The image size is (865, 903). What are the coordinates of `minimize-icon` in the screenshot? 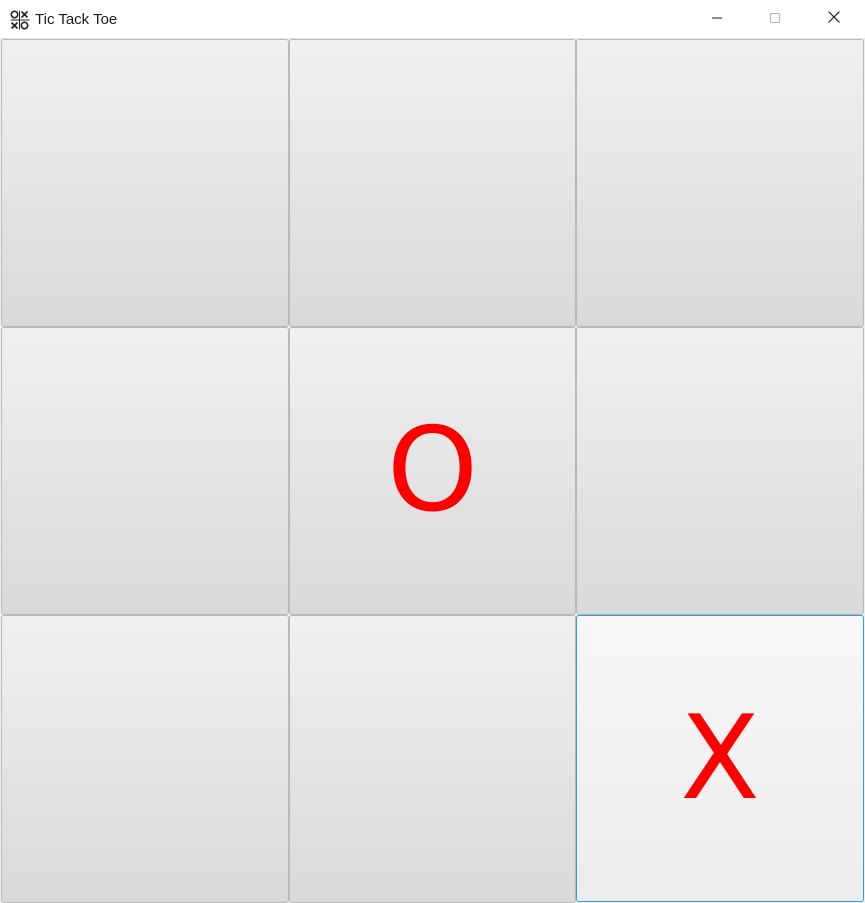 It's located at (717, 20).